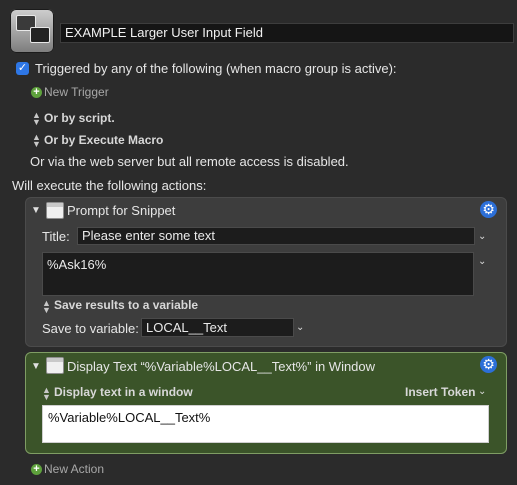  I want to click on insert-token-menu: Insert Token, so click(440, 392).